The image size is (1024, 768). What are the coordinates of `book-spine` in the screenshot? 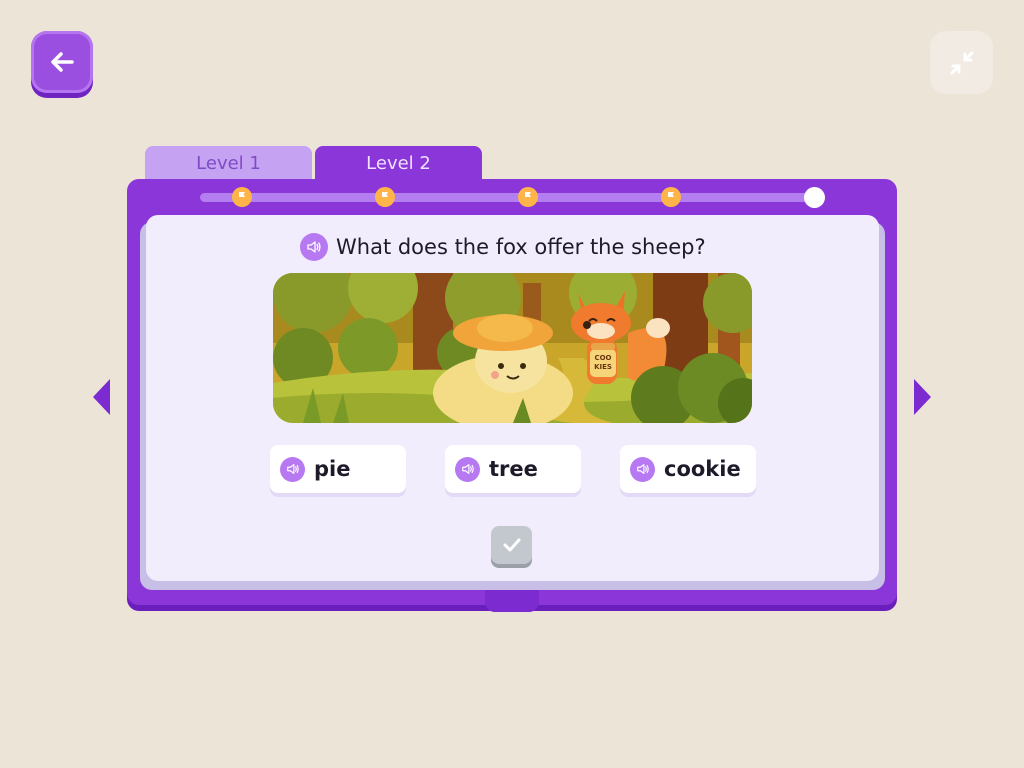 It's located at (512, 600).